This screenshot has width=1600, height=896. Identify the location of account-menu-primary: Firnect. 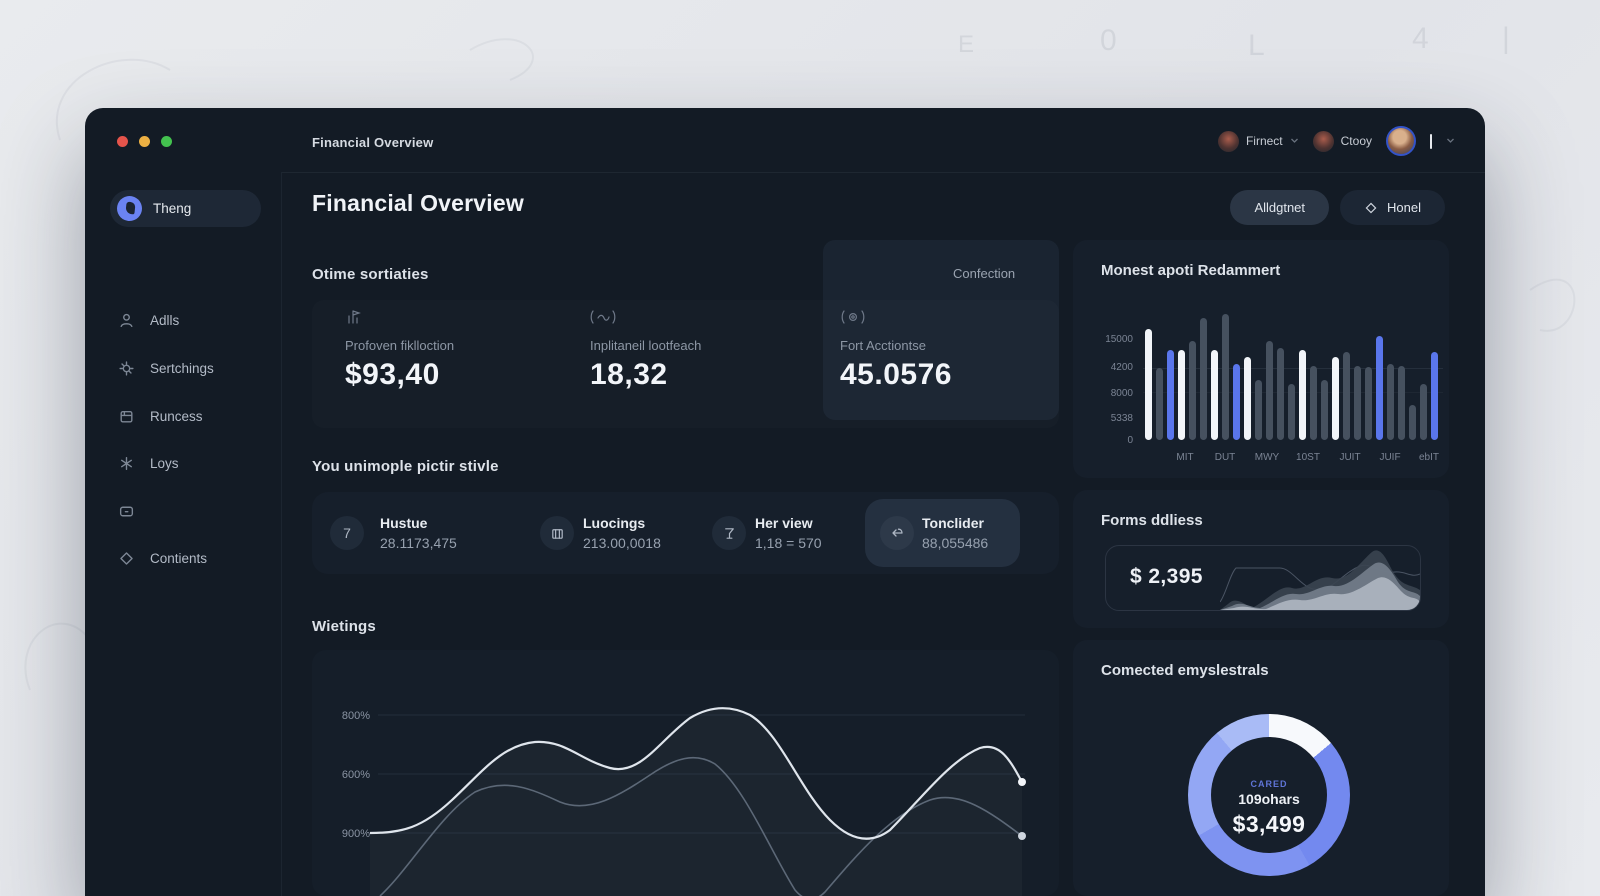
(1258, 141).